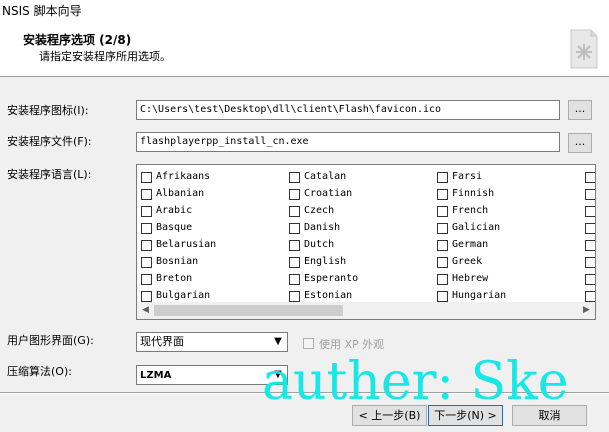  I want to click on ui-label: 用户图形界面(G):, so click(50, 340).